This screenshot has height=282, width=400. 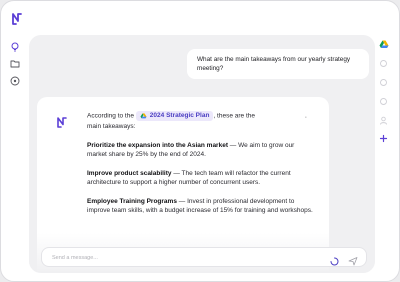 What do you see at coordinates (234, 116) in the screenshot?
I see `intro-after: , these are the` at bounding box center [234, 116].